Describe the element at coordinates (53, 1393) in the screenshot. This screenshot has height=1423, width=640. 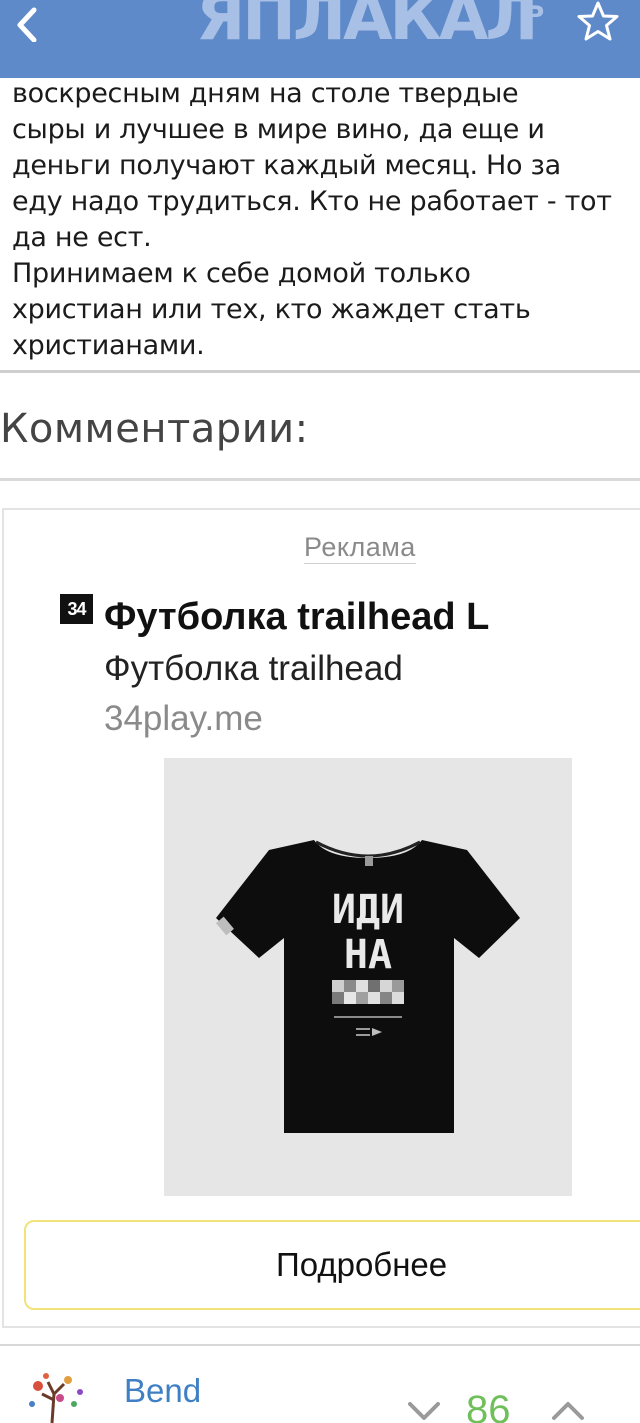
I see `avatar` at that location.